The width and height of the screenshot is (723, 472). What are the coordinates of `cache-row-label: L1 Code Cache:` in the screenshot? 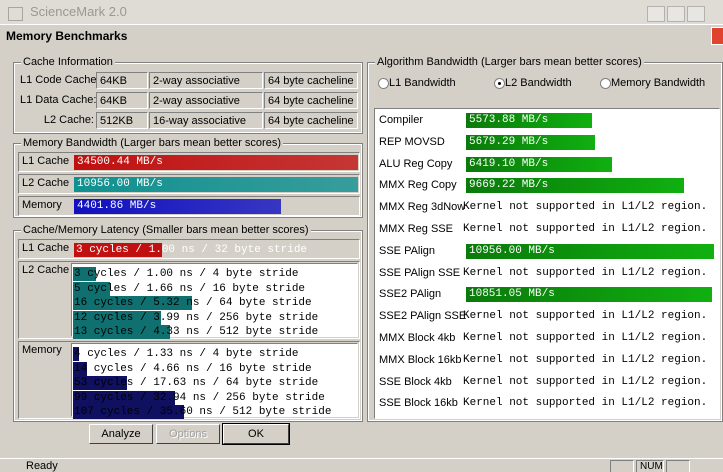 It's located at (60, 80).